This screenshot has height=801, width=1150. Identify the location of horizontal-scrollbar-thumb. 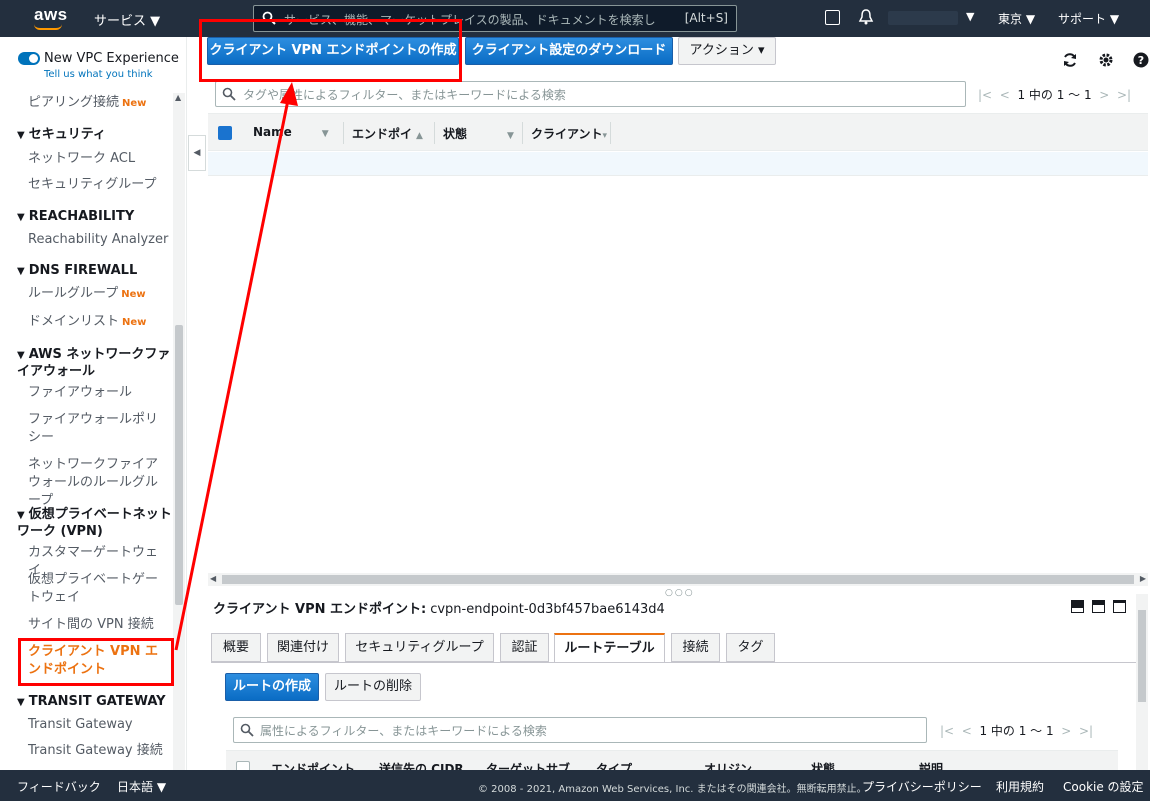
(678, 579).